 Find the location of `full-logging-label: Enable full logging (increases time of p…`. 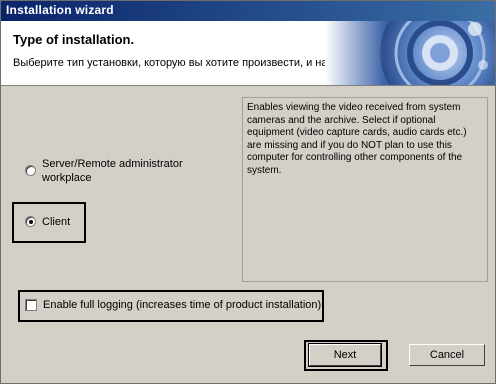

full-logging-label: Enable full logging (increases time of p… is located at coordinates (182, 305).